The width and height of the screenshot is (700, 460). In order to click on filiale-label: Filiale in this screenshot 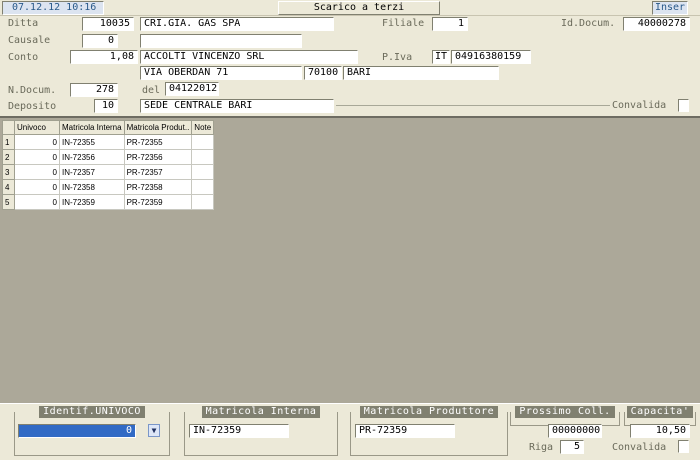, I will do `click(403, 23)`.